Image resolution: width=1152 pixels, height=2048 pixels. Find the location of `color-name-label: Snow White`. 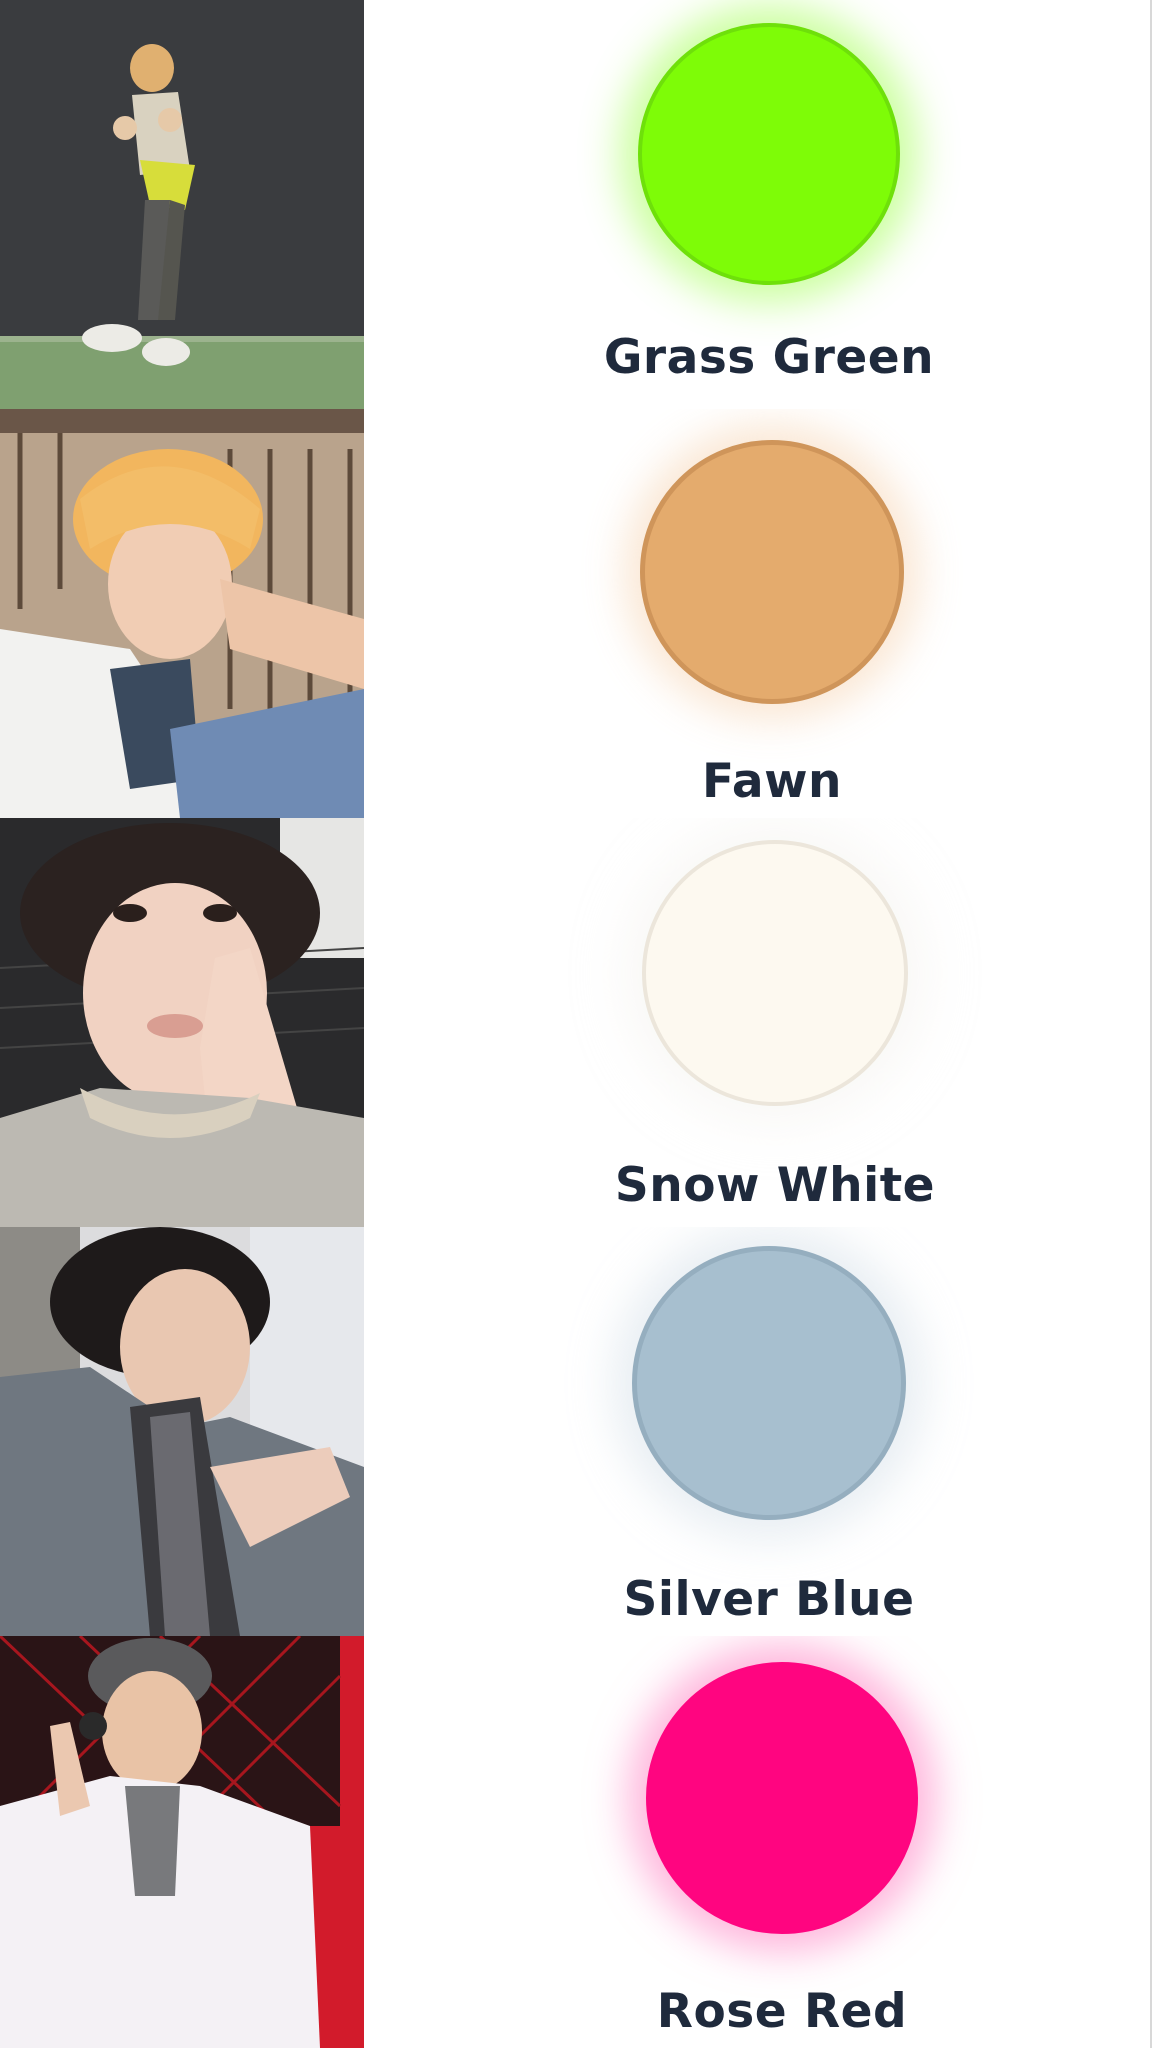

color-name-label: Snow White is located at coordinates (775, 1185).